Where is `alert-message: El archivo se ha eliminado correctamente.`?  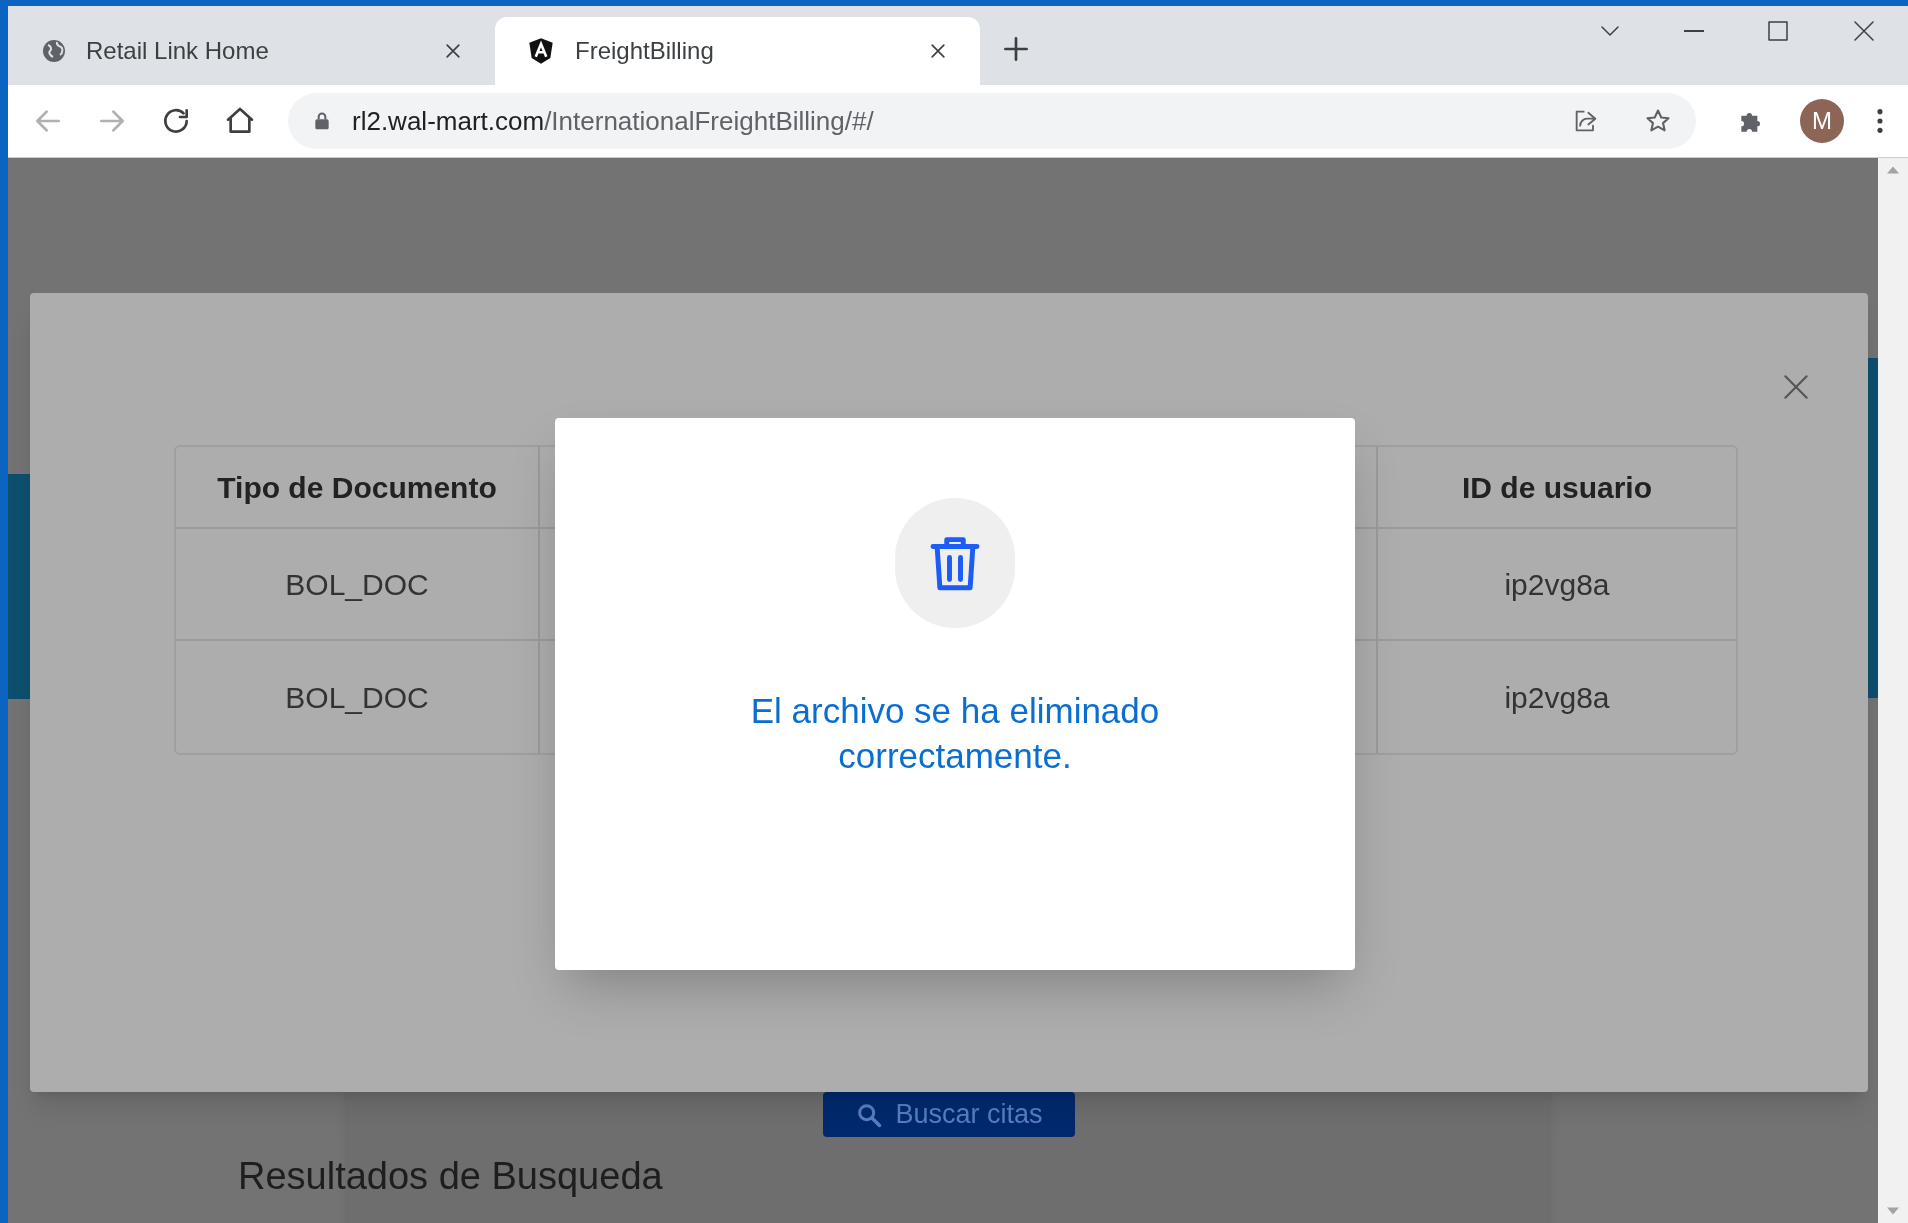 alert-message: El archivo se ha eliminado correctamente. is located at coordinates (955, 733).